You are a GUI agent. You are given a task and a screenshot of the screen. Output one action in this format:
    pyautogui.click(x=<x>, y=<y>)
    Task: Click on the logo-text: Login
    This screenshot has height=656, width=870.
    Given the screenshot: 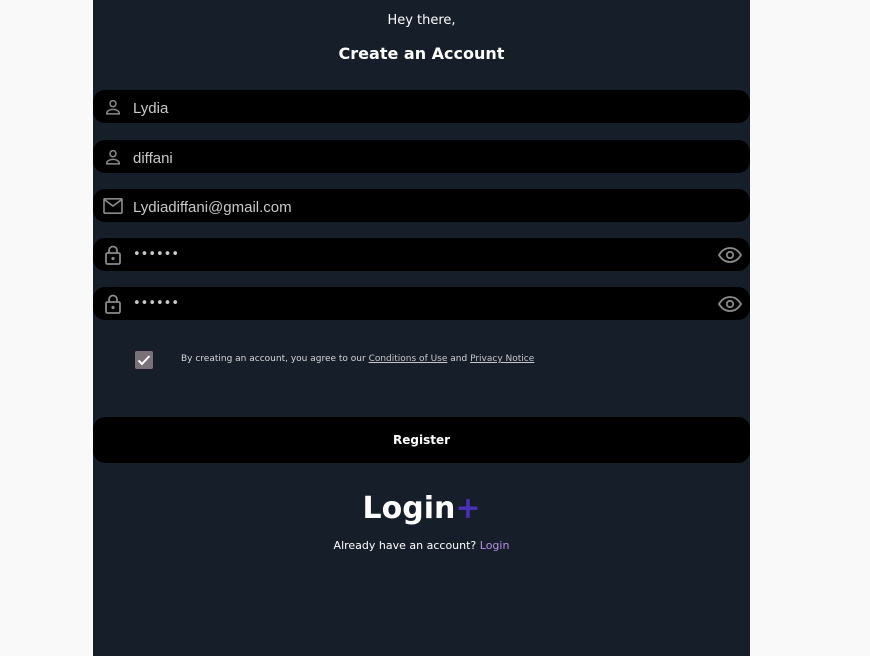 What is the action you would take?
    pyautogui.click(x=409, y=508)
    